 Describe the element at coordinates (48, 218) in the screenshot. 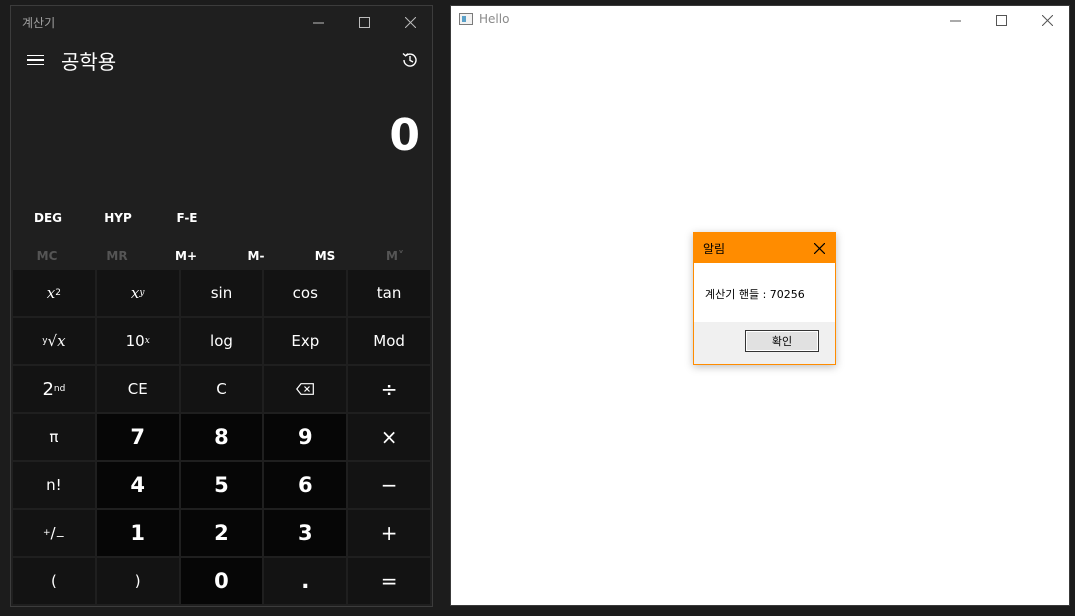

I see `deg-button: DEG` at that location.